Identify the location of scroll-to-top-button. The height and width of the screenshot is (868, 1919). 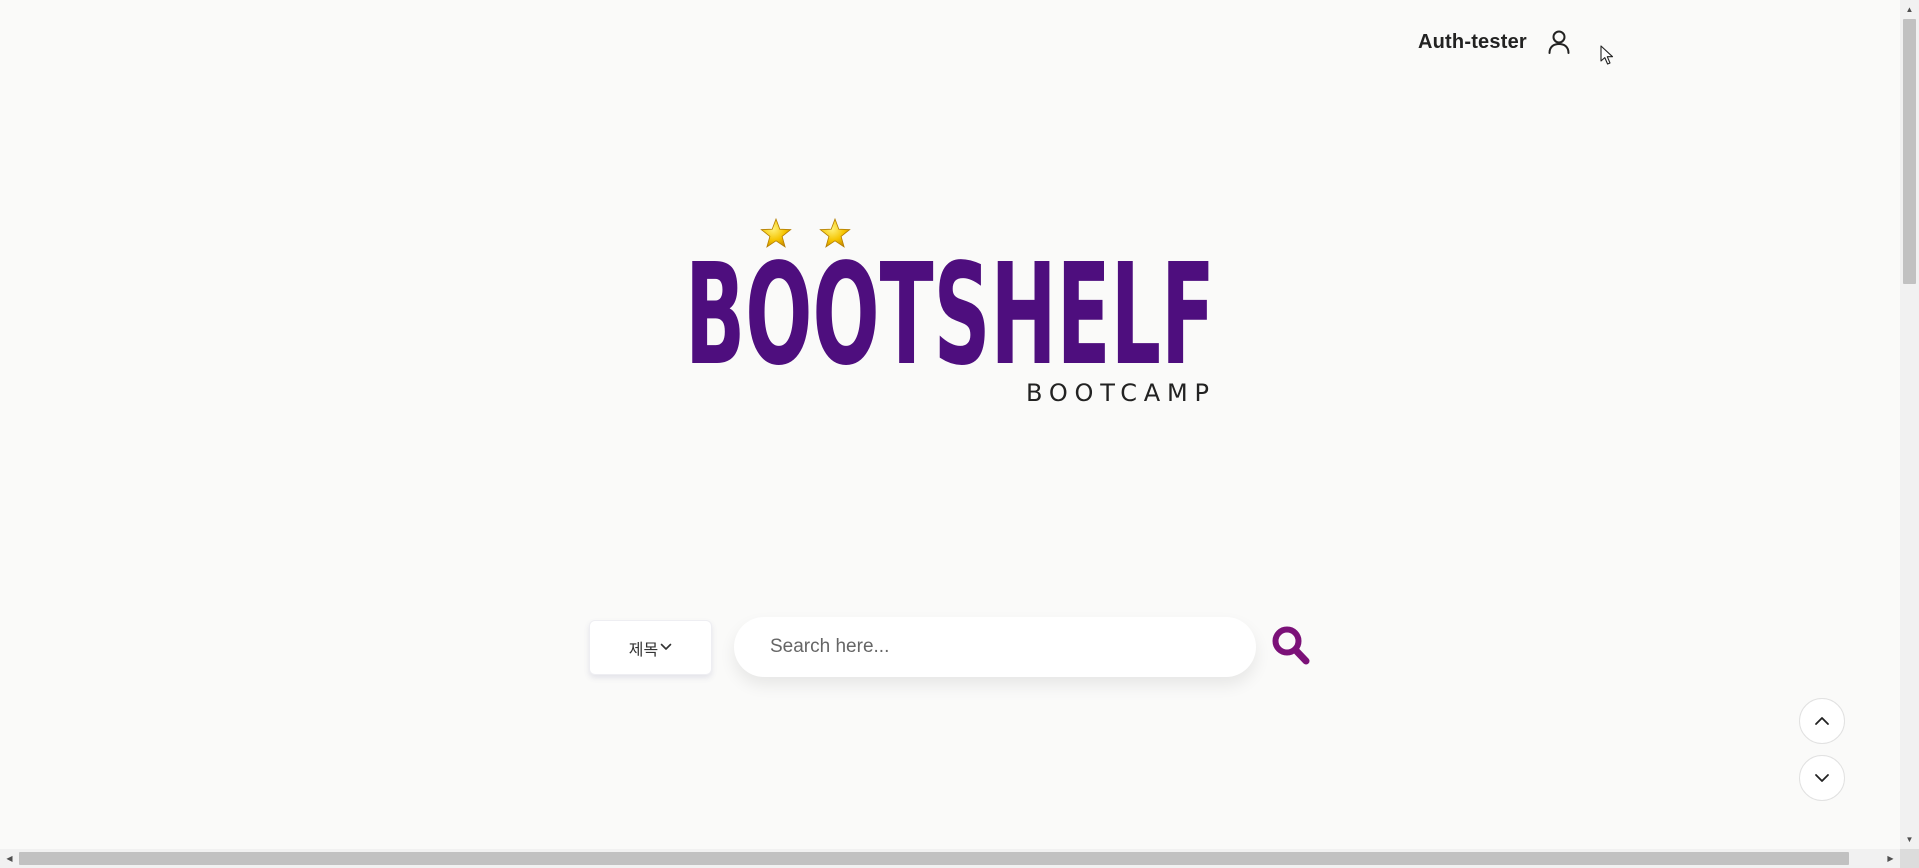
(1822, 721).